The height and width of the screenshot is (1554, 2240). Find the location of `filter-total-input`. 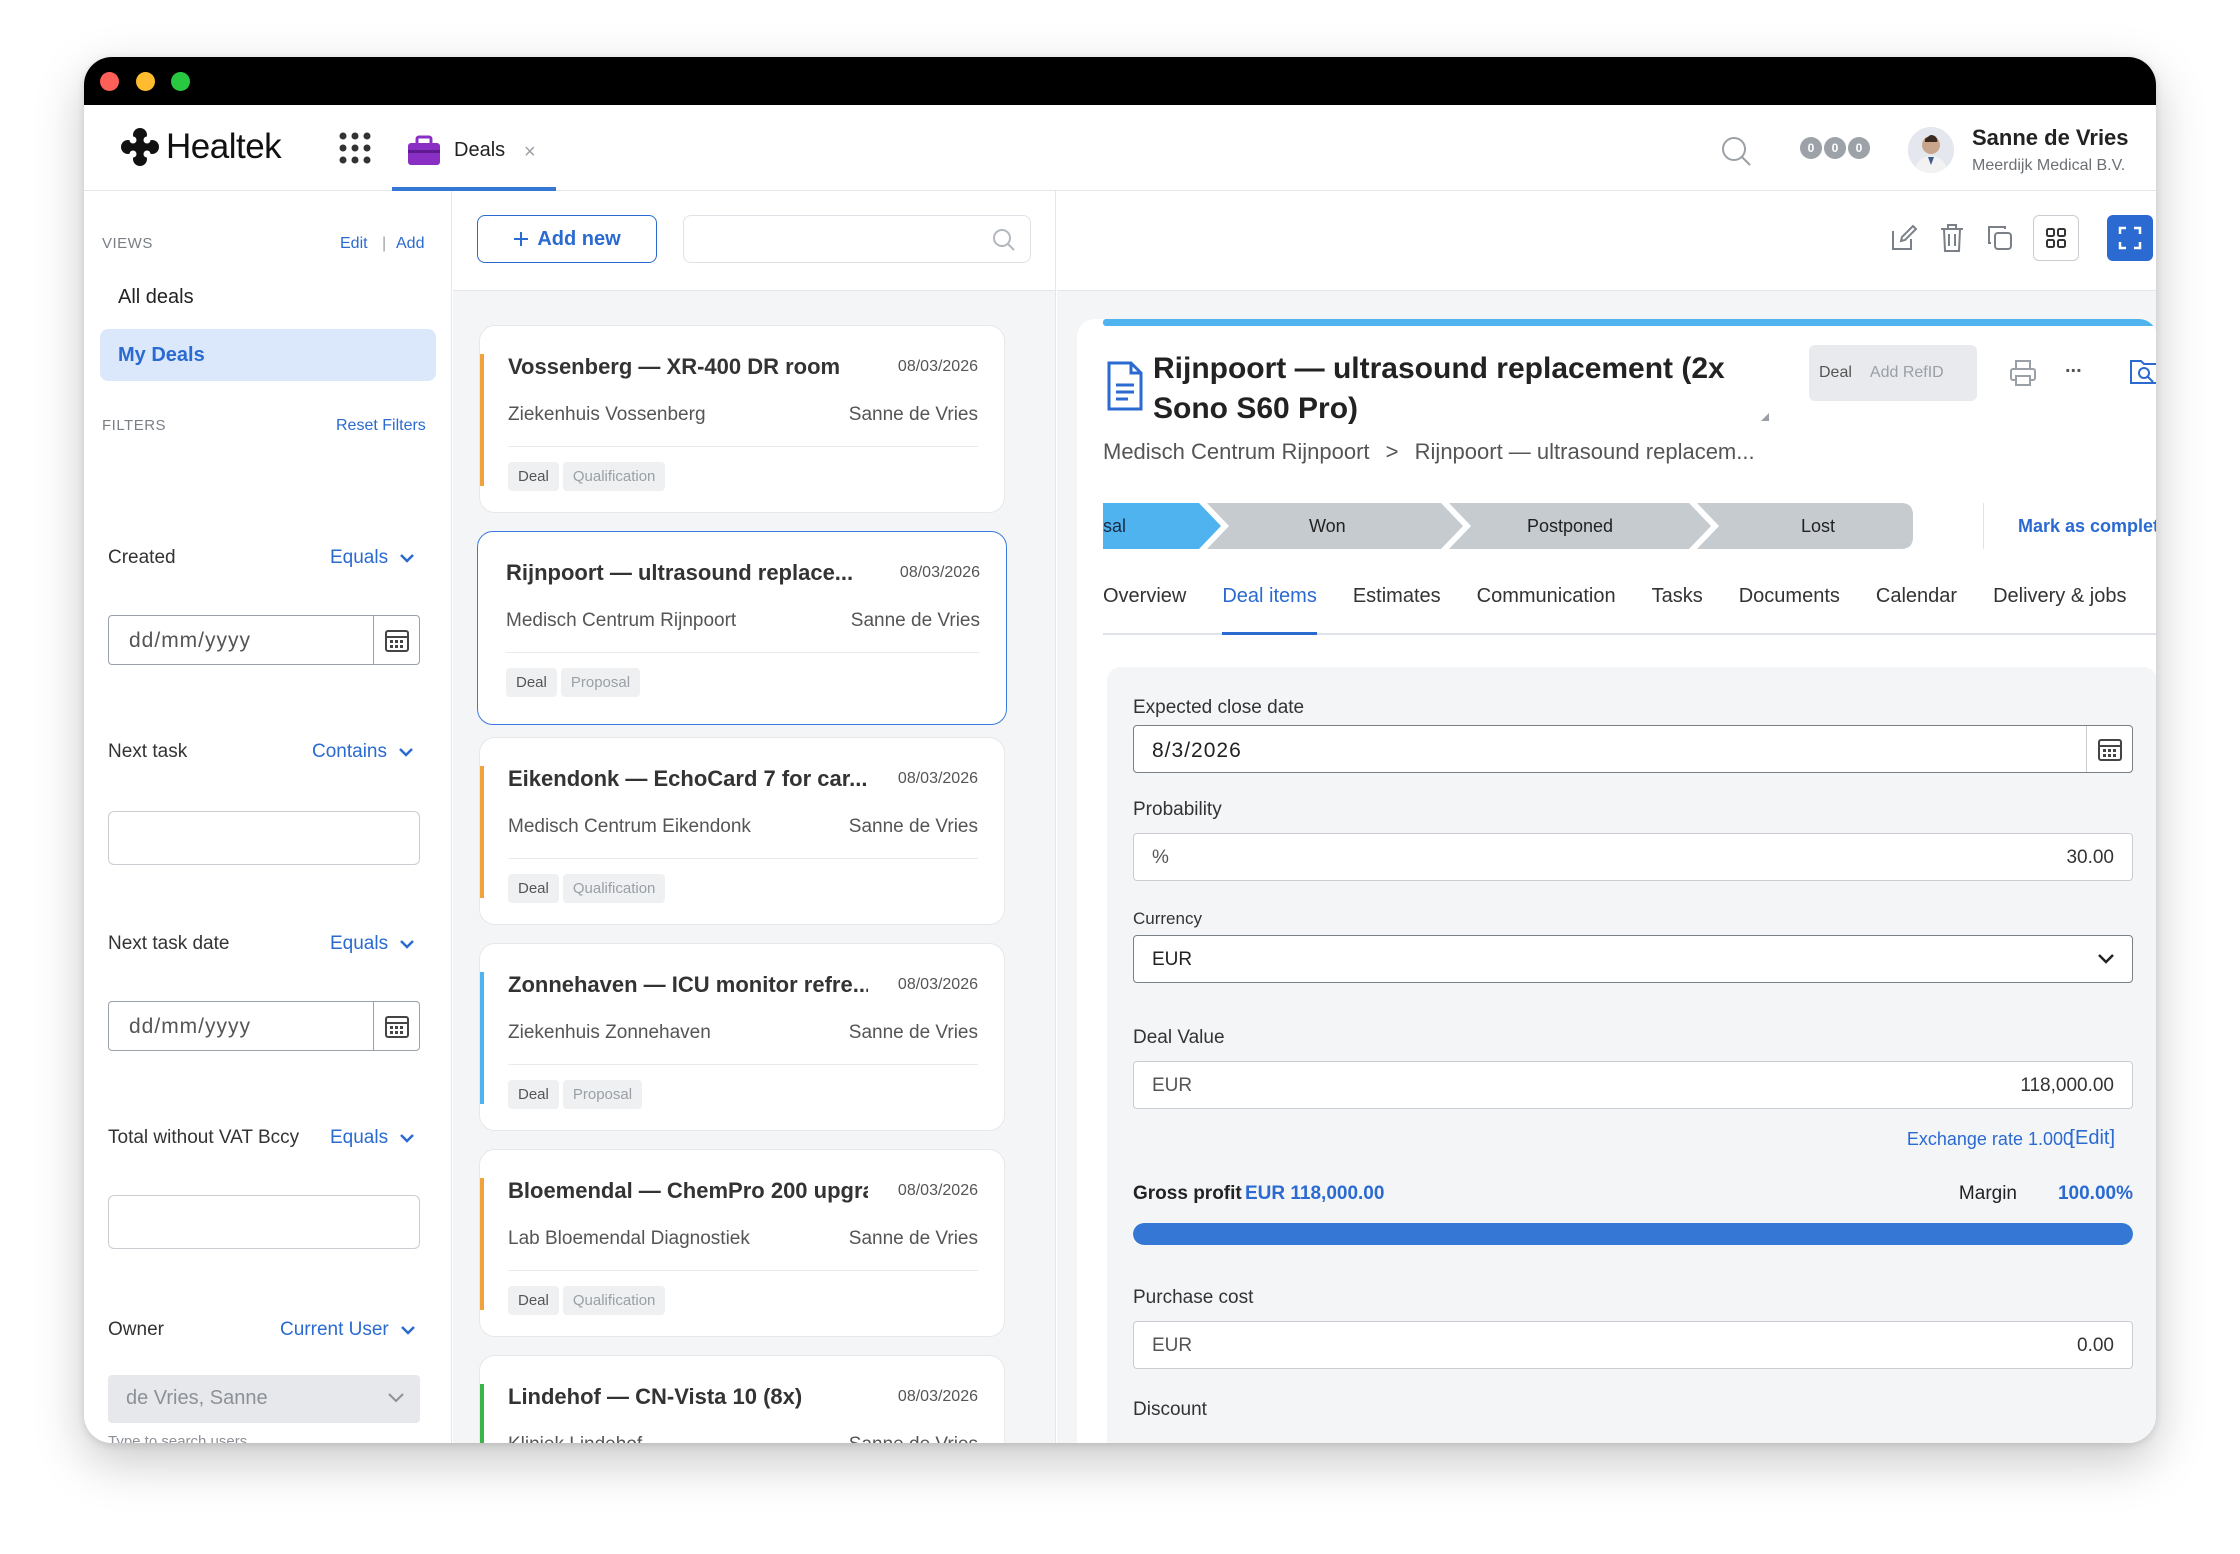

filter-total-input is located at coordinates (264, 1222).